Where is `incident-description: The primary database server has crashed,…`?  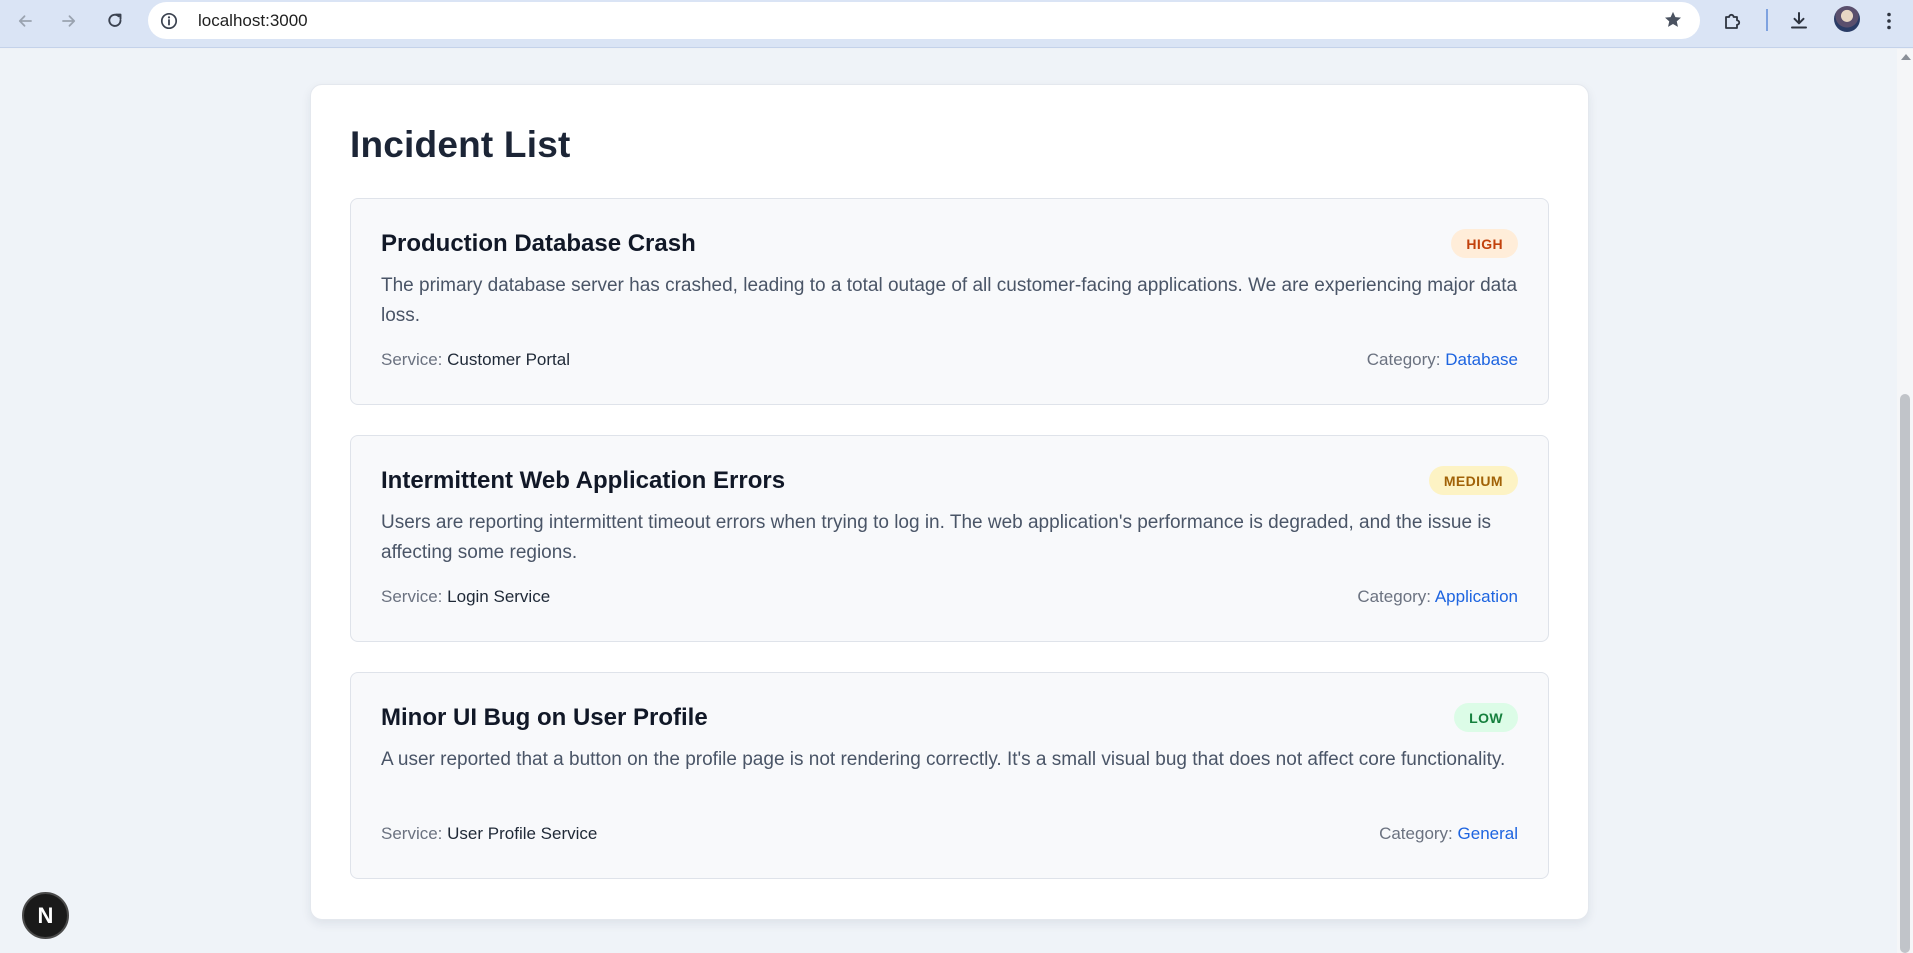 incident-description: The primary database server has crashed,… is located at coordinates (949, 300).